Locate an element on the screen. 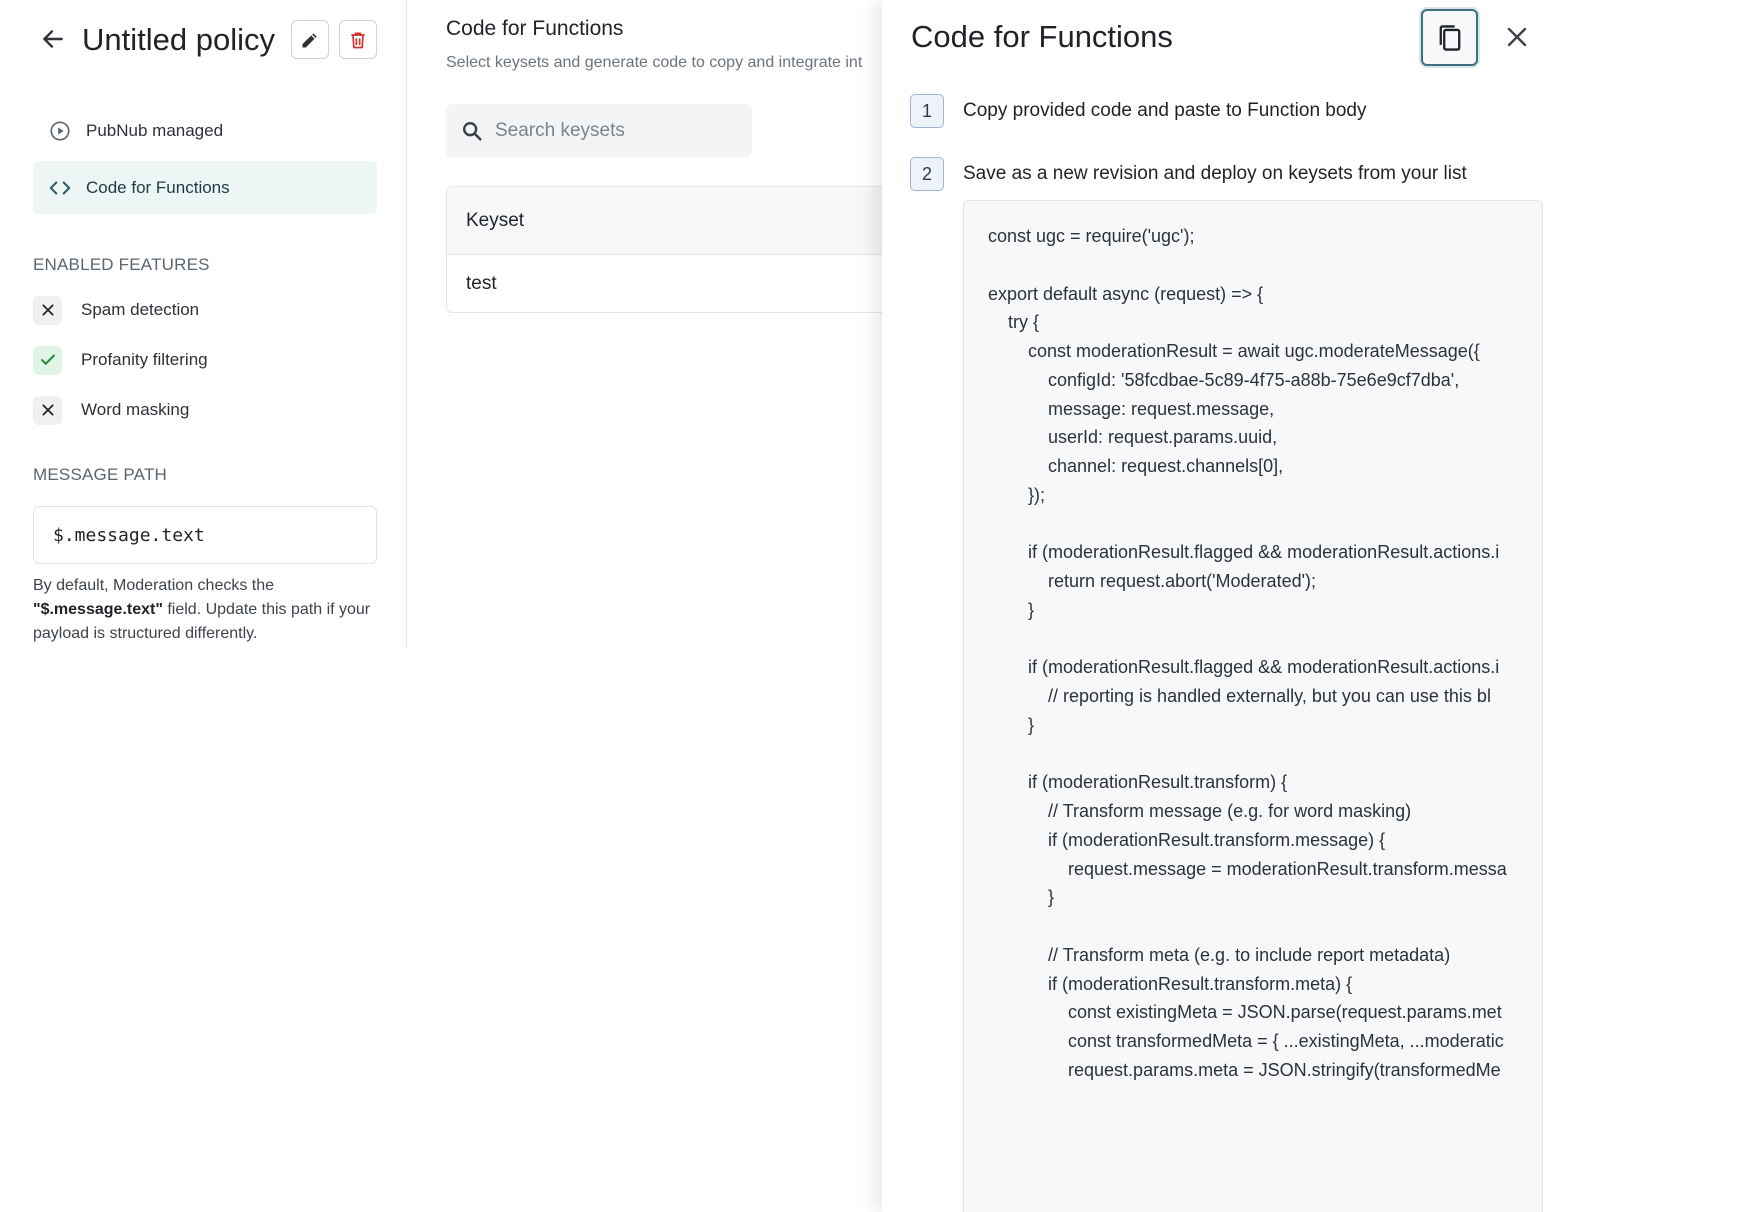 The image size is (1746, 1212). table-row: test is located at coordinates (676, 283).